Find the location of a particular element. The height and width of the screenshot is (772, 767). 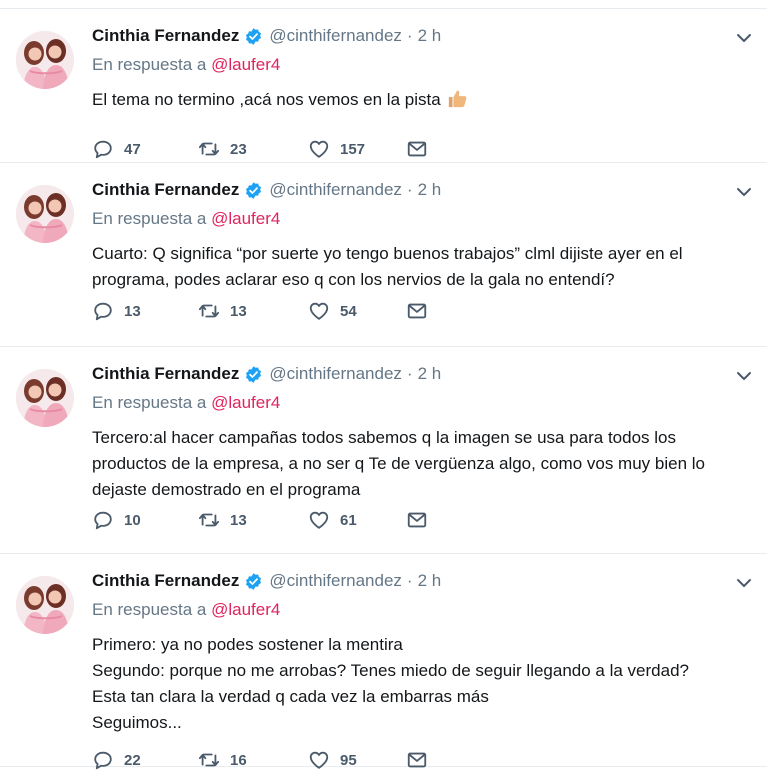

tweet-actions: 47 23 157 is located at coordinates (260, 149).